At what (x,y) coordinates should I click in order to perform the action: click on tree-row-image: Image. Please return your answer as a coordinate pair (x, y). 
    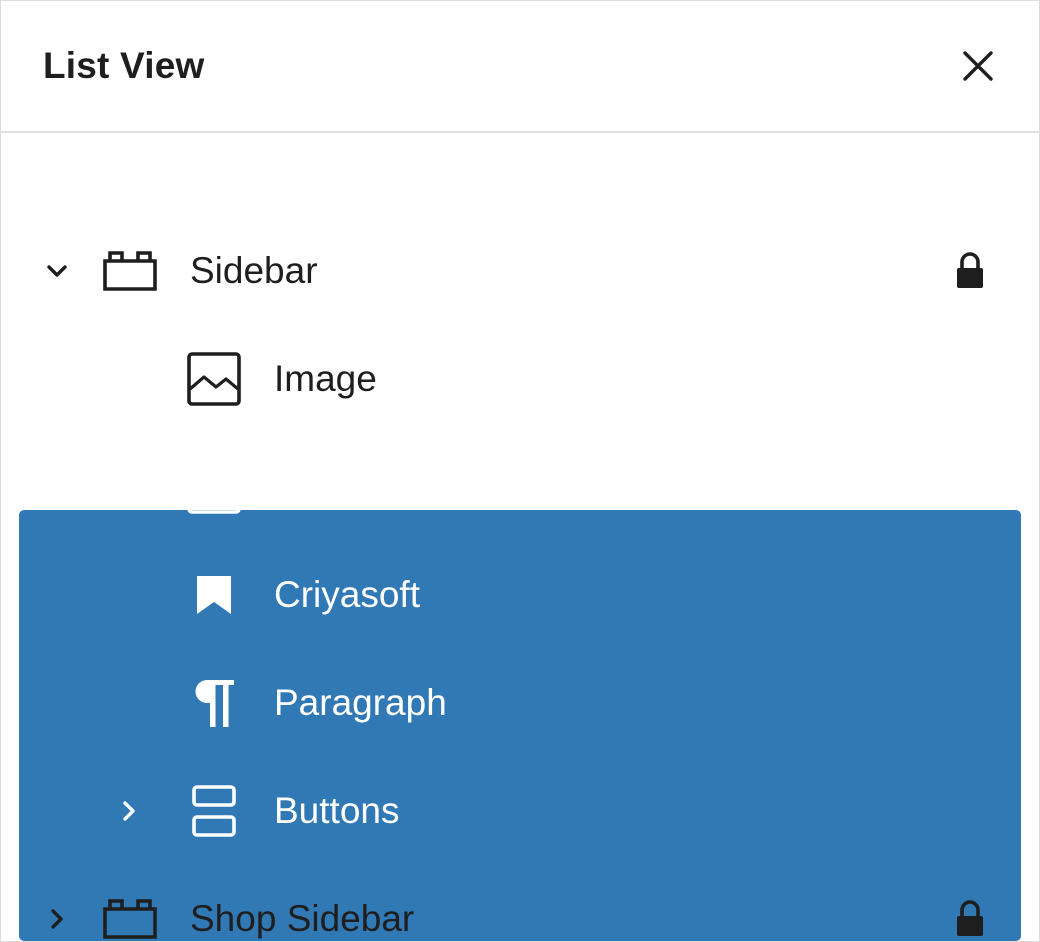
    Looking at the image, I should click on (520, 379).